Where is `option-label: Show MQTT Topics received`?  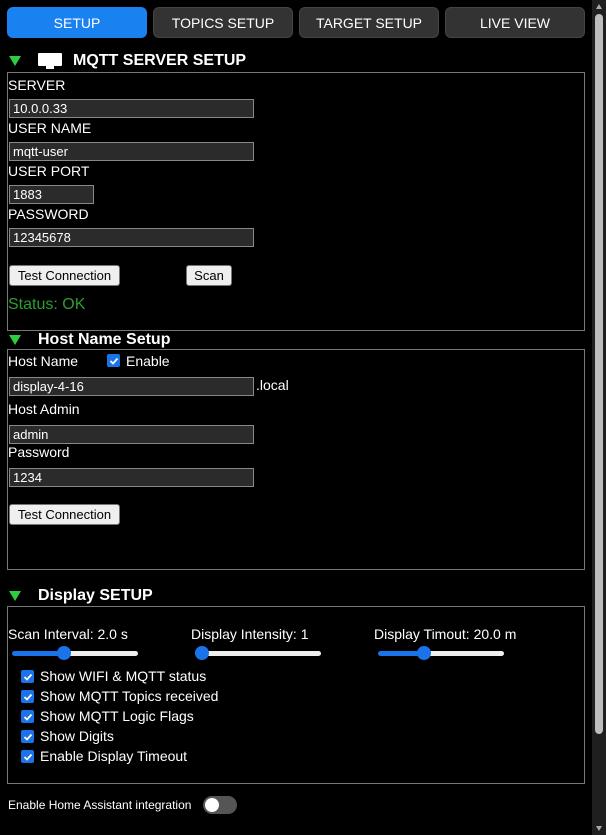
option-label: Show MQTT Topics received is located at coordinates (129, 696).